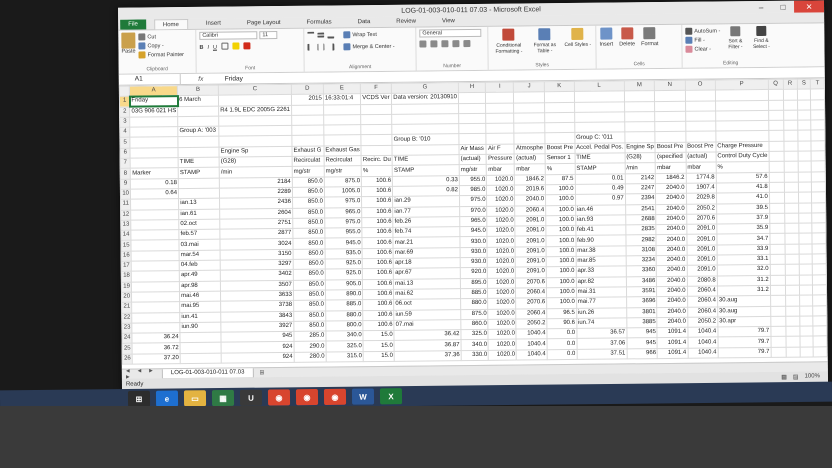 The image size is (832, 468). Describe the element at coordinates (200, 265) in the screenshot. I see `cell-B17: 04.feb` at that location.